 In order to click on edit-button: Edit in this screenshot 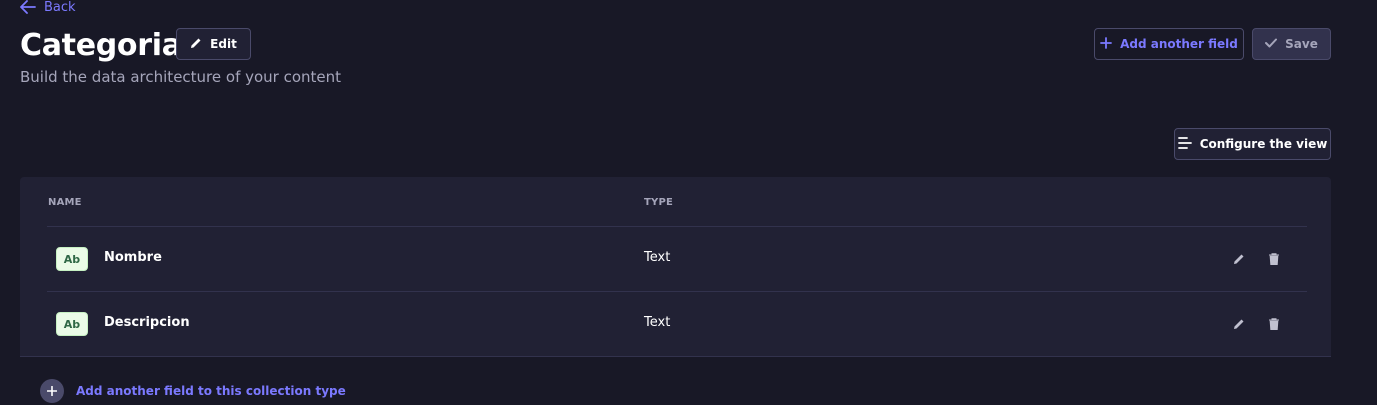, I will do `click(213, 44)`.